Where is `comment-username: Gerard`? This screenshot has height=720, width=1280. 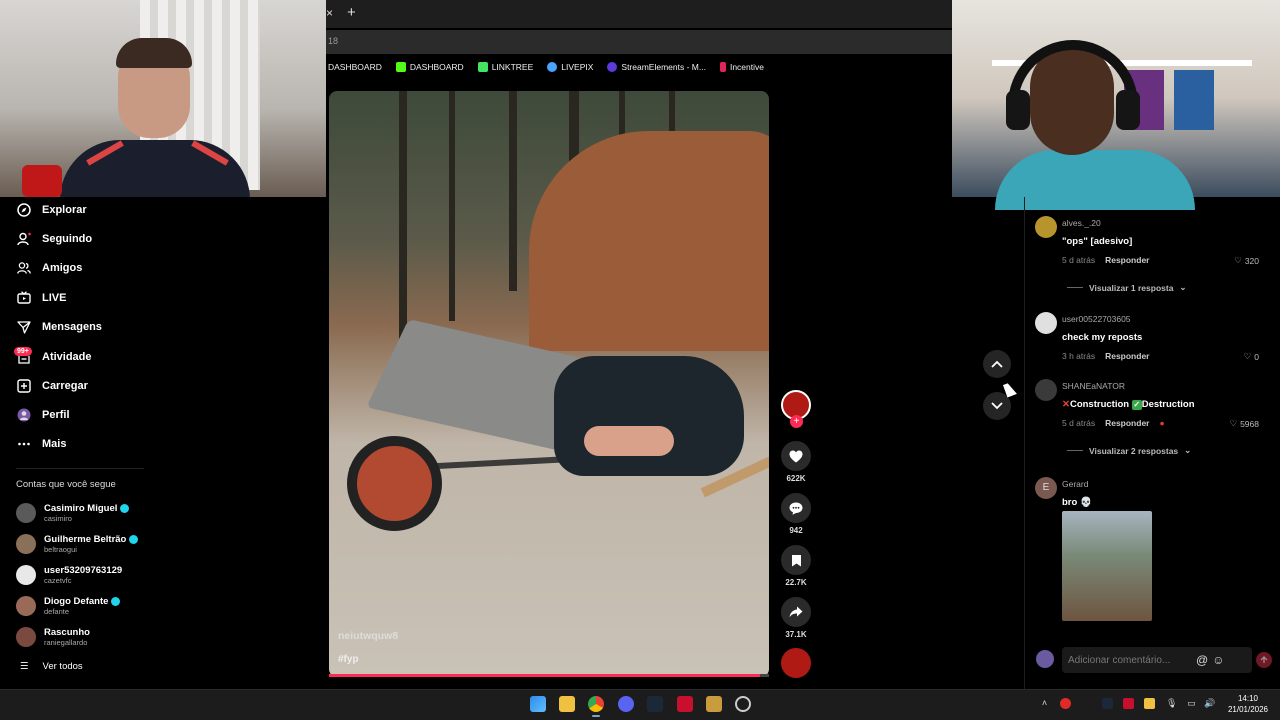
comment-username: Gerard is located at coordinates (1075, 484).